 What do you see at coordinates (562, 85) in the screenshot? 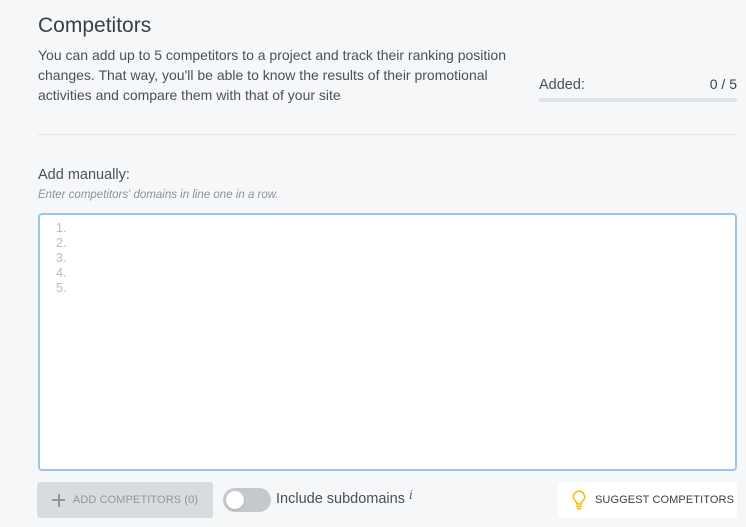
I see `added-label: Added:` at bounding box center [562, 85].